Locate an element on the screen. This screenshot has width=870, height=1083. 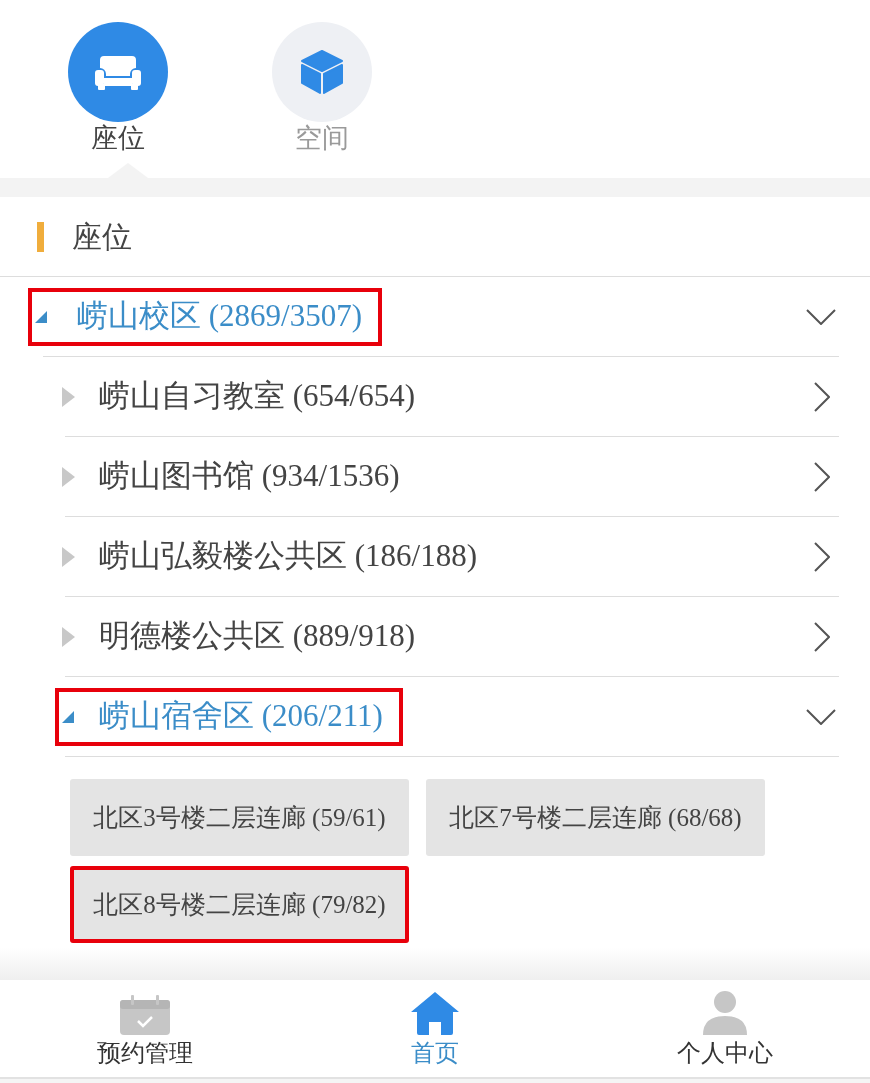
area-label: 崂山图书馆 (934/1536) is located at coordinates (249, 476).